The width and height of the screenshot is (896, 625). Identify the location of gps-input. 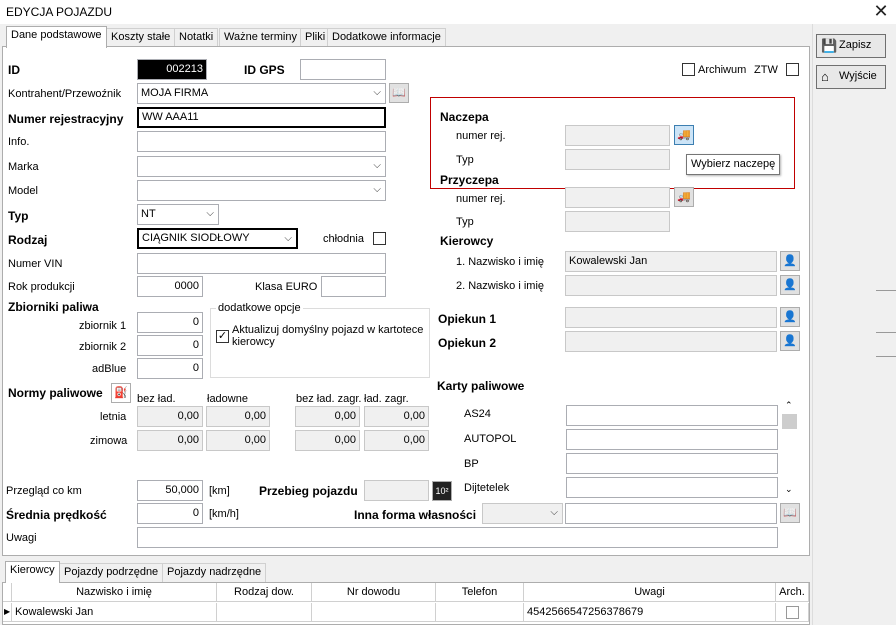
(343, 69).